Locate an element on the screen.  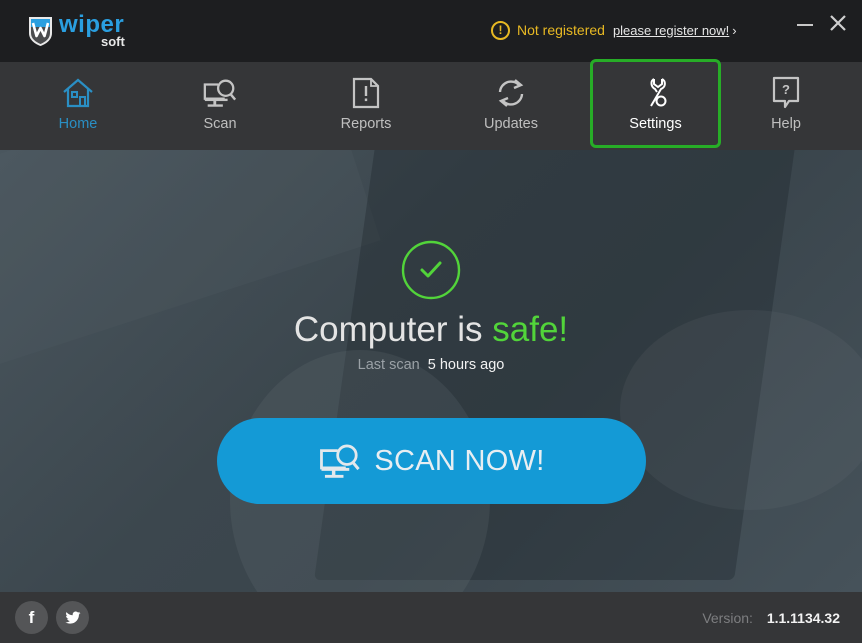
check-circle-icon is located at coordinates (431, 270).